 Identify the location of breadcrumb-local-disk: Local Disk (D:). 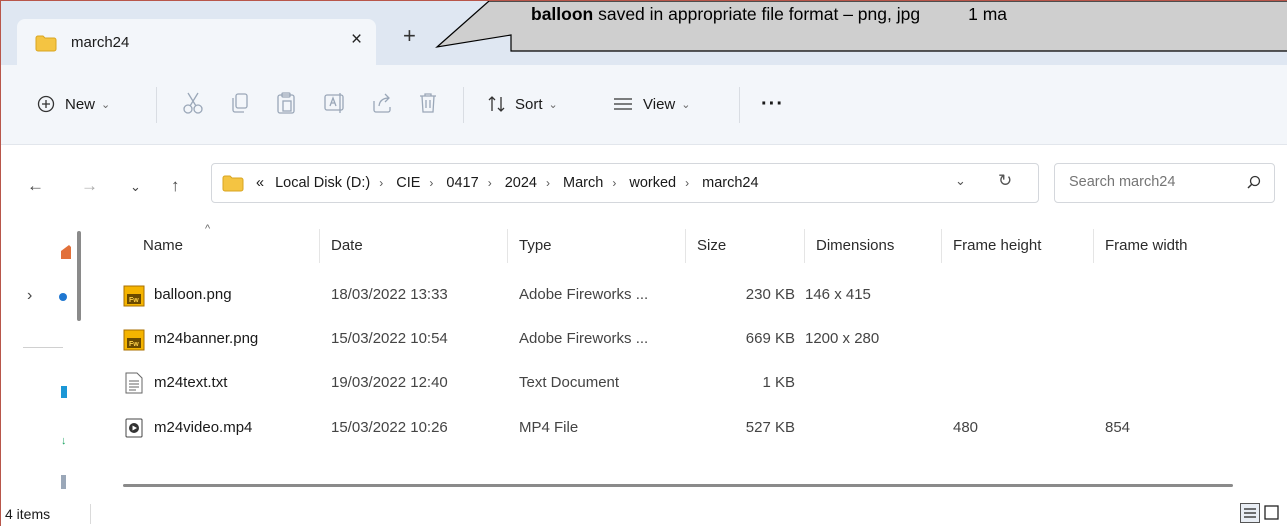
(322, 183).